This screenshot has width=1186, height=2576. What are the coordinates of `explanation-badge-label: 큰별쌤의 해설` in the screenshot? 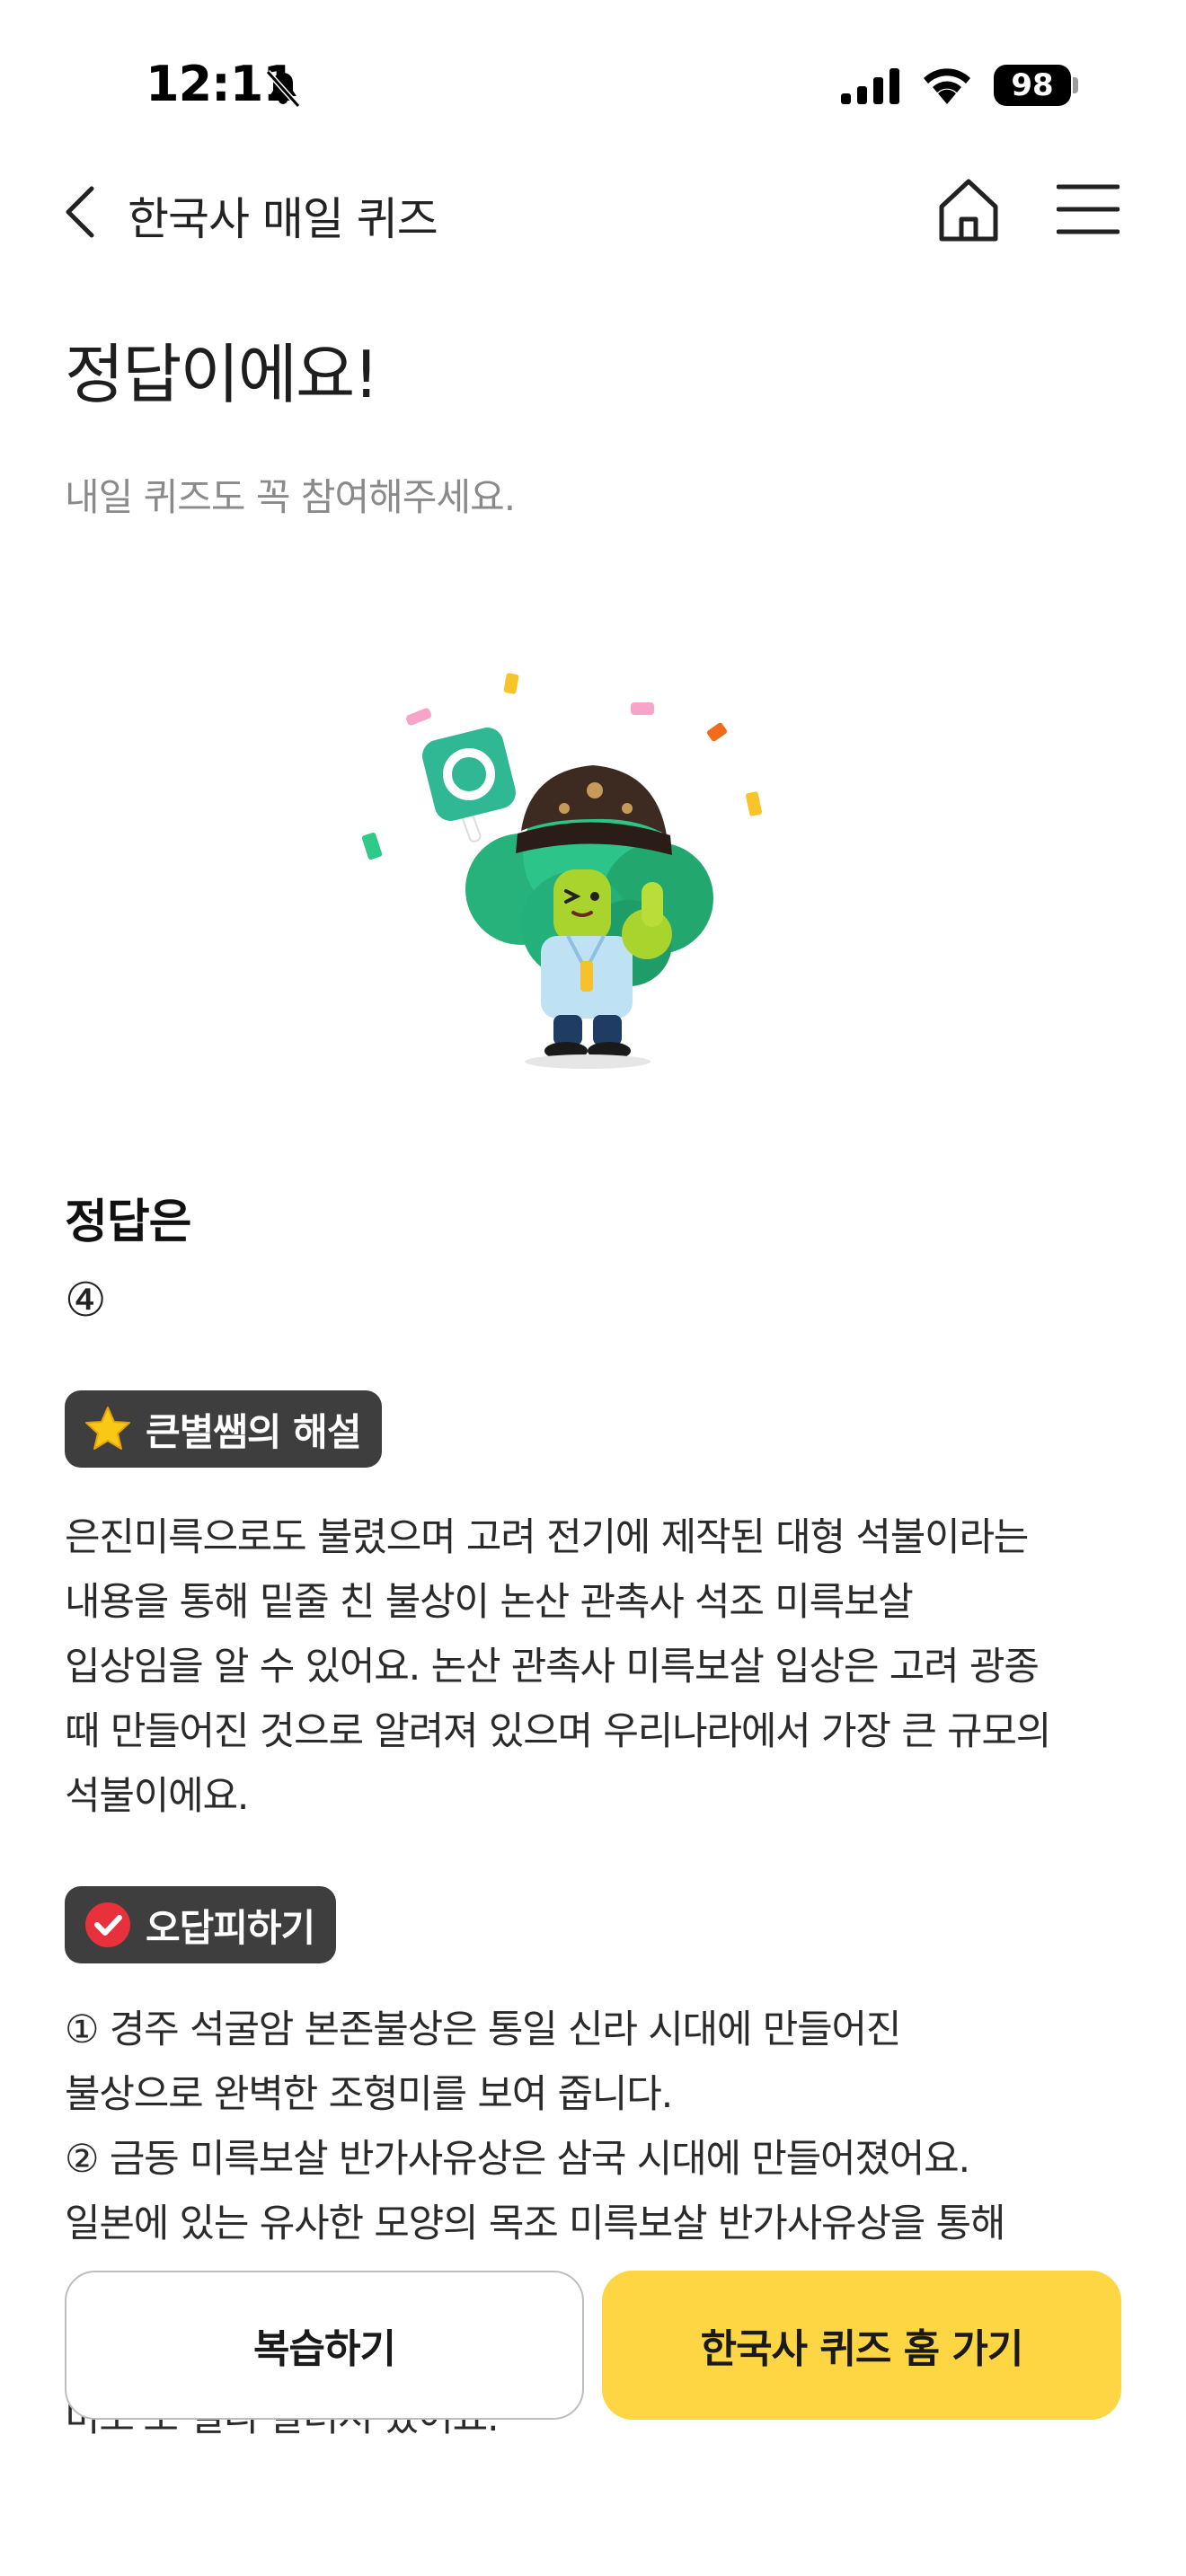 It's located at (253, 1431).